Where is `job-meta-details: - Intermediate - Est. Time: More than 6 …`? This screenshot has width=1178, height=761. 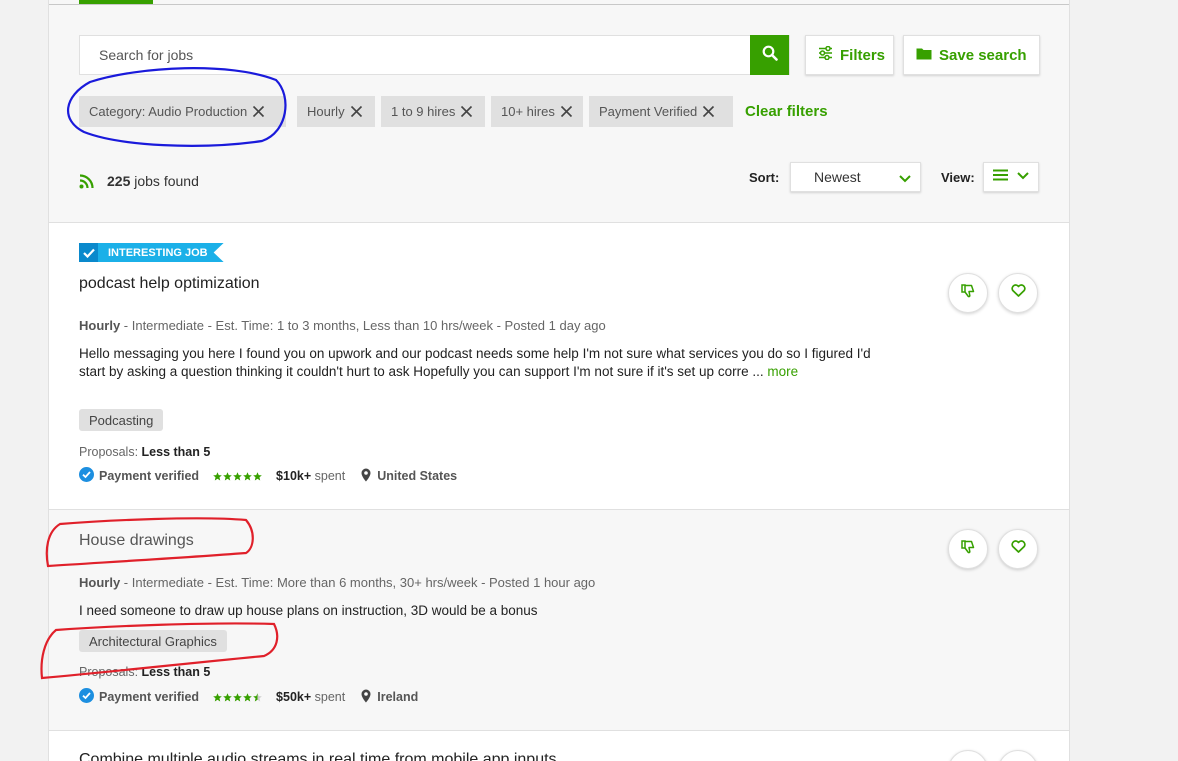 job-meta-details: - Intermediate - Est. Time: More than 6 … is located at coordinates (358, 582).